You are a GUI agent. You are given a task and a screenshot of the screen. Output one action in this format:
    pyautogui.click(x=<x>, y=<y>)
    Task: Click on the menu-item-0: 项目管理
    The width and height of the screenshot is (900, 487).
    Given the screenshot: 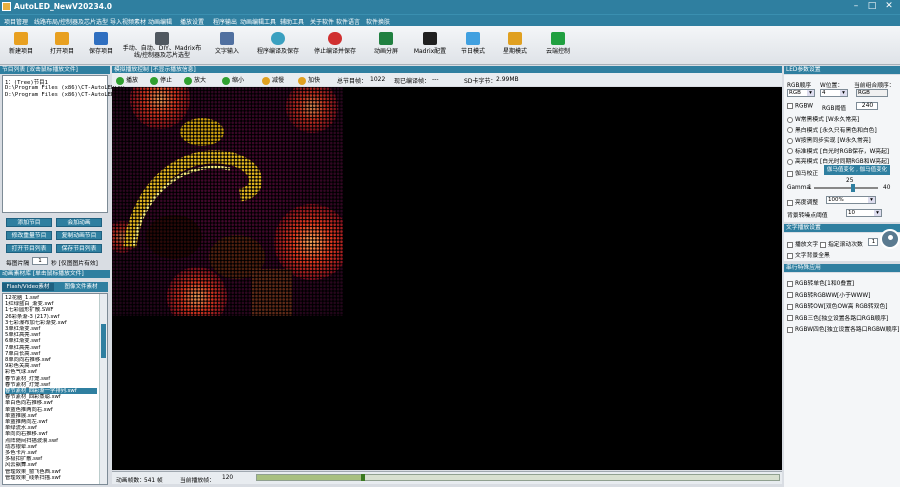 What is the action you would take?
    pyautogui.click(x=16, y=21)
    